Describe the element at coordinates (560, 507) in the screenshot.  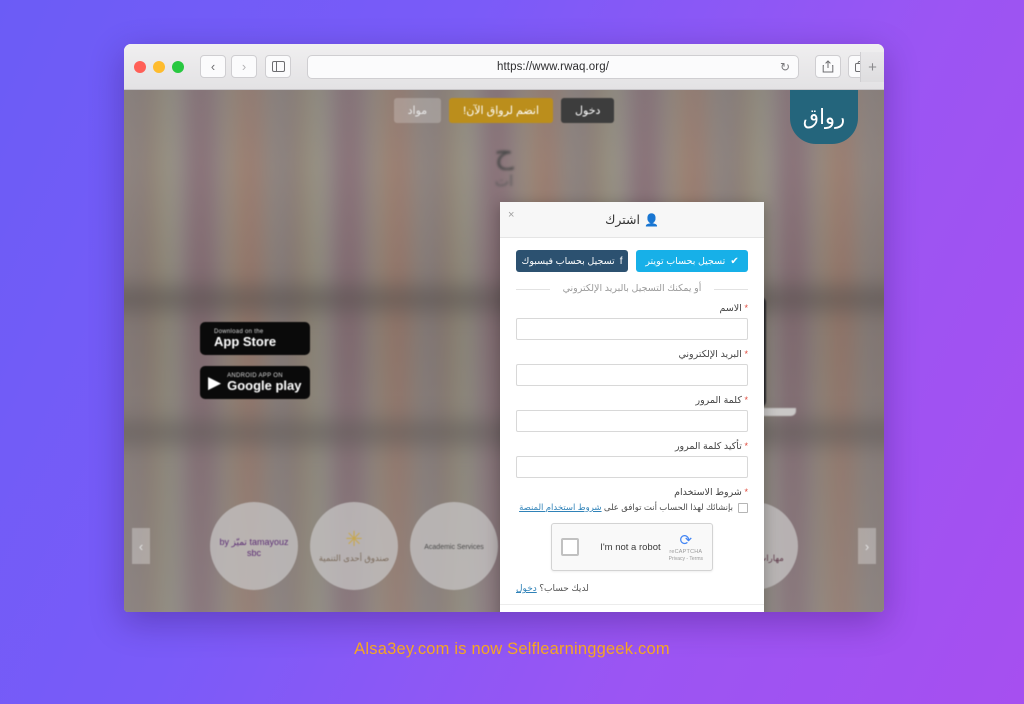
I see `terms-link: شروط استخدام المنصة` at that location.